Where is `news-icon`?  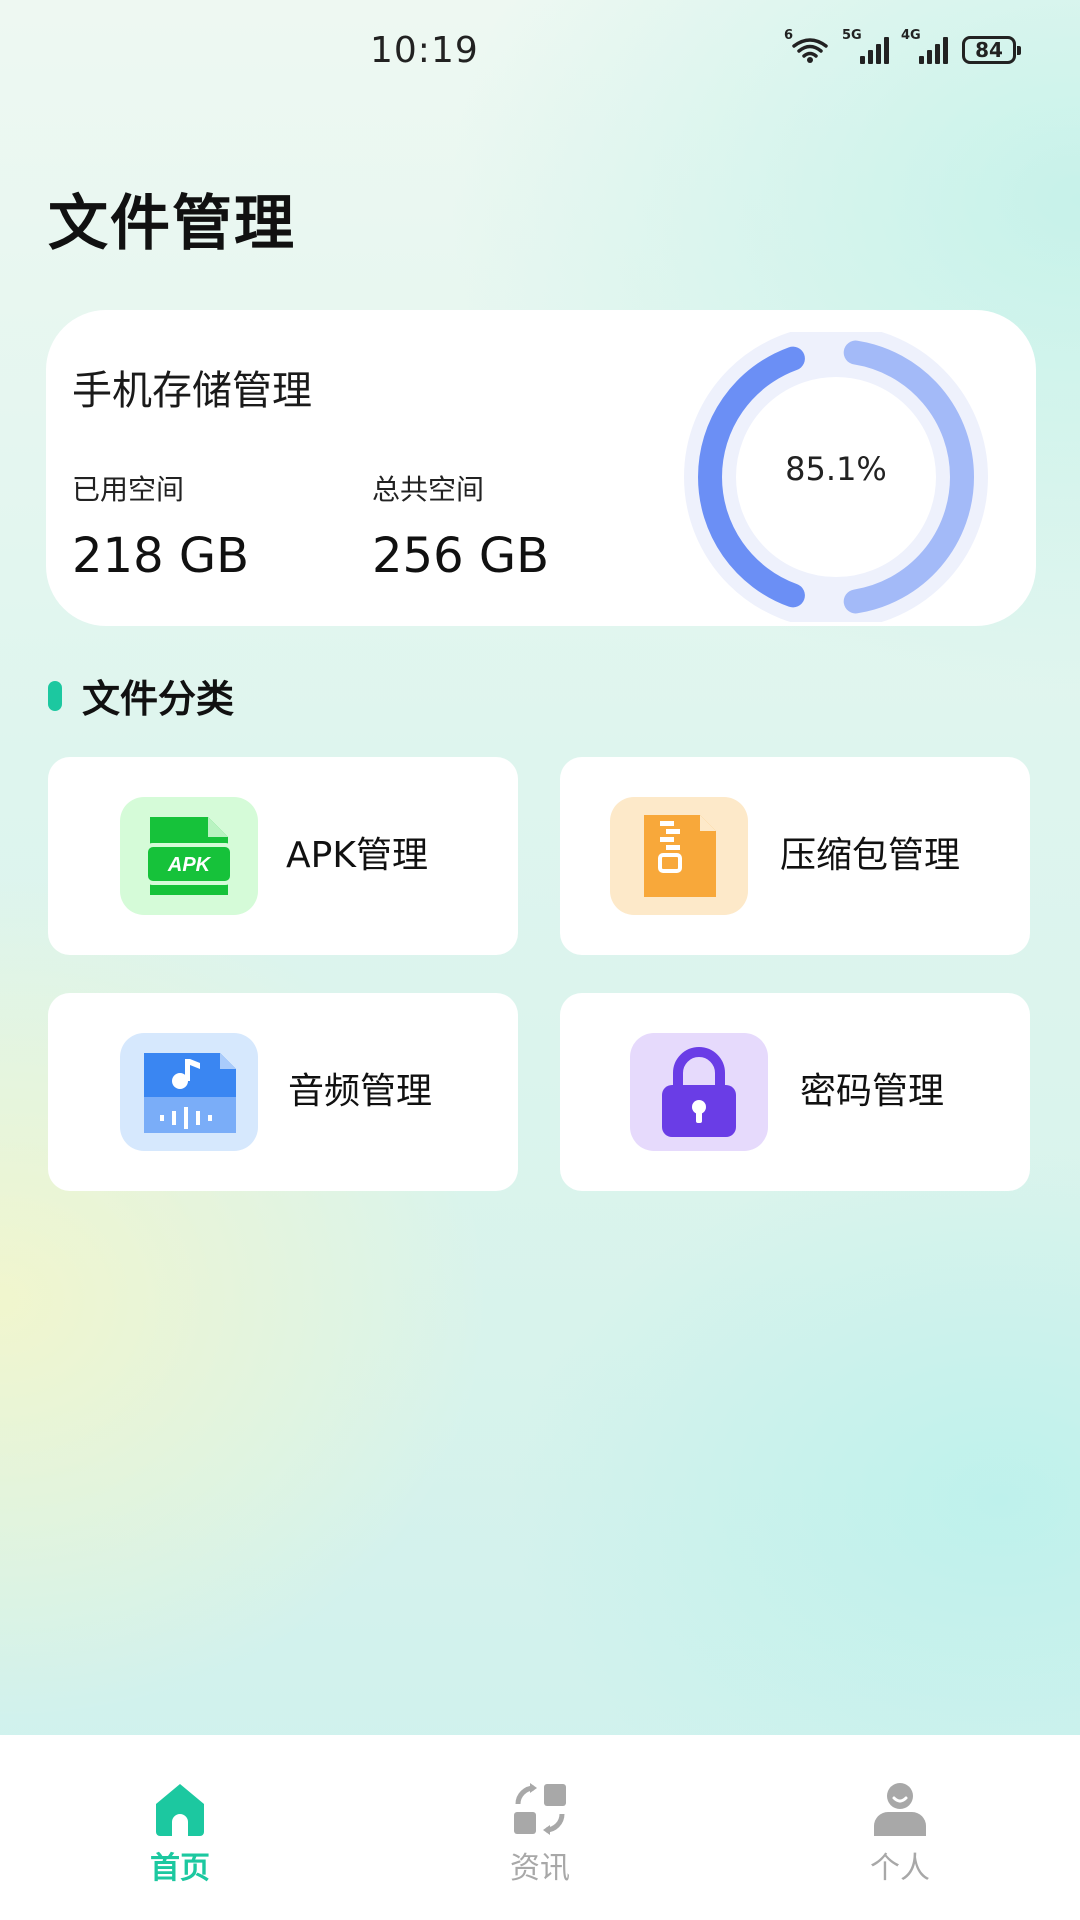
news-icon is located at coordinates (540, 1809).